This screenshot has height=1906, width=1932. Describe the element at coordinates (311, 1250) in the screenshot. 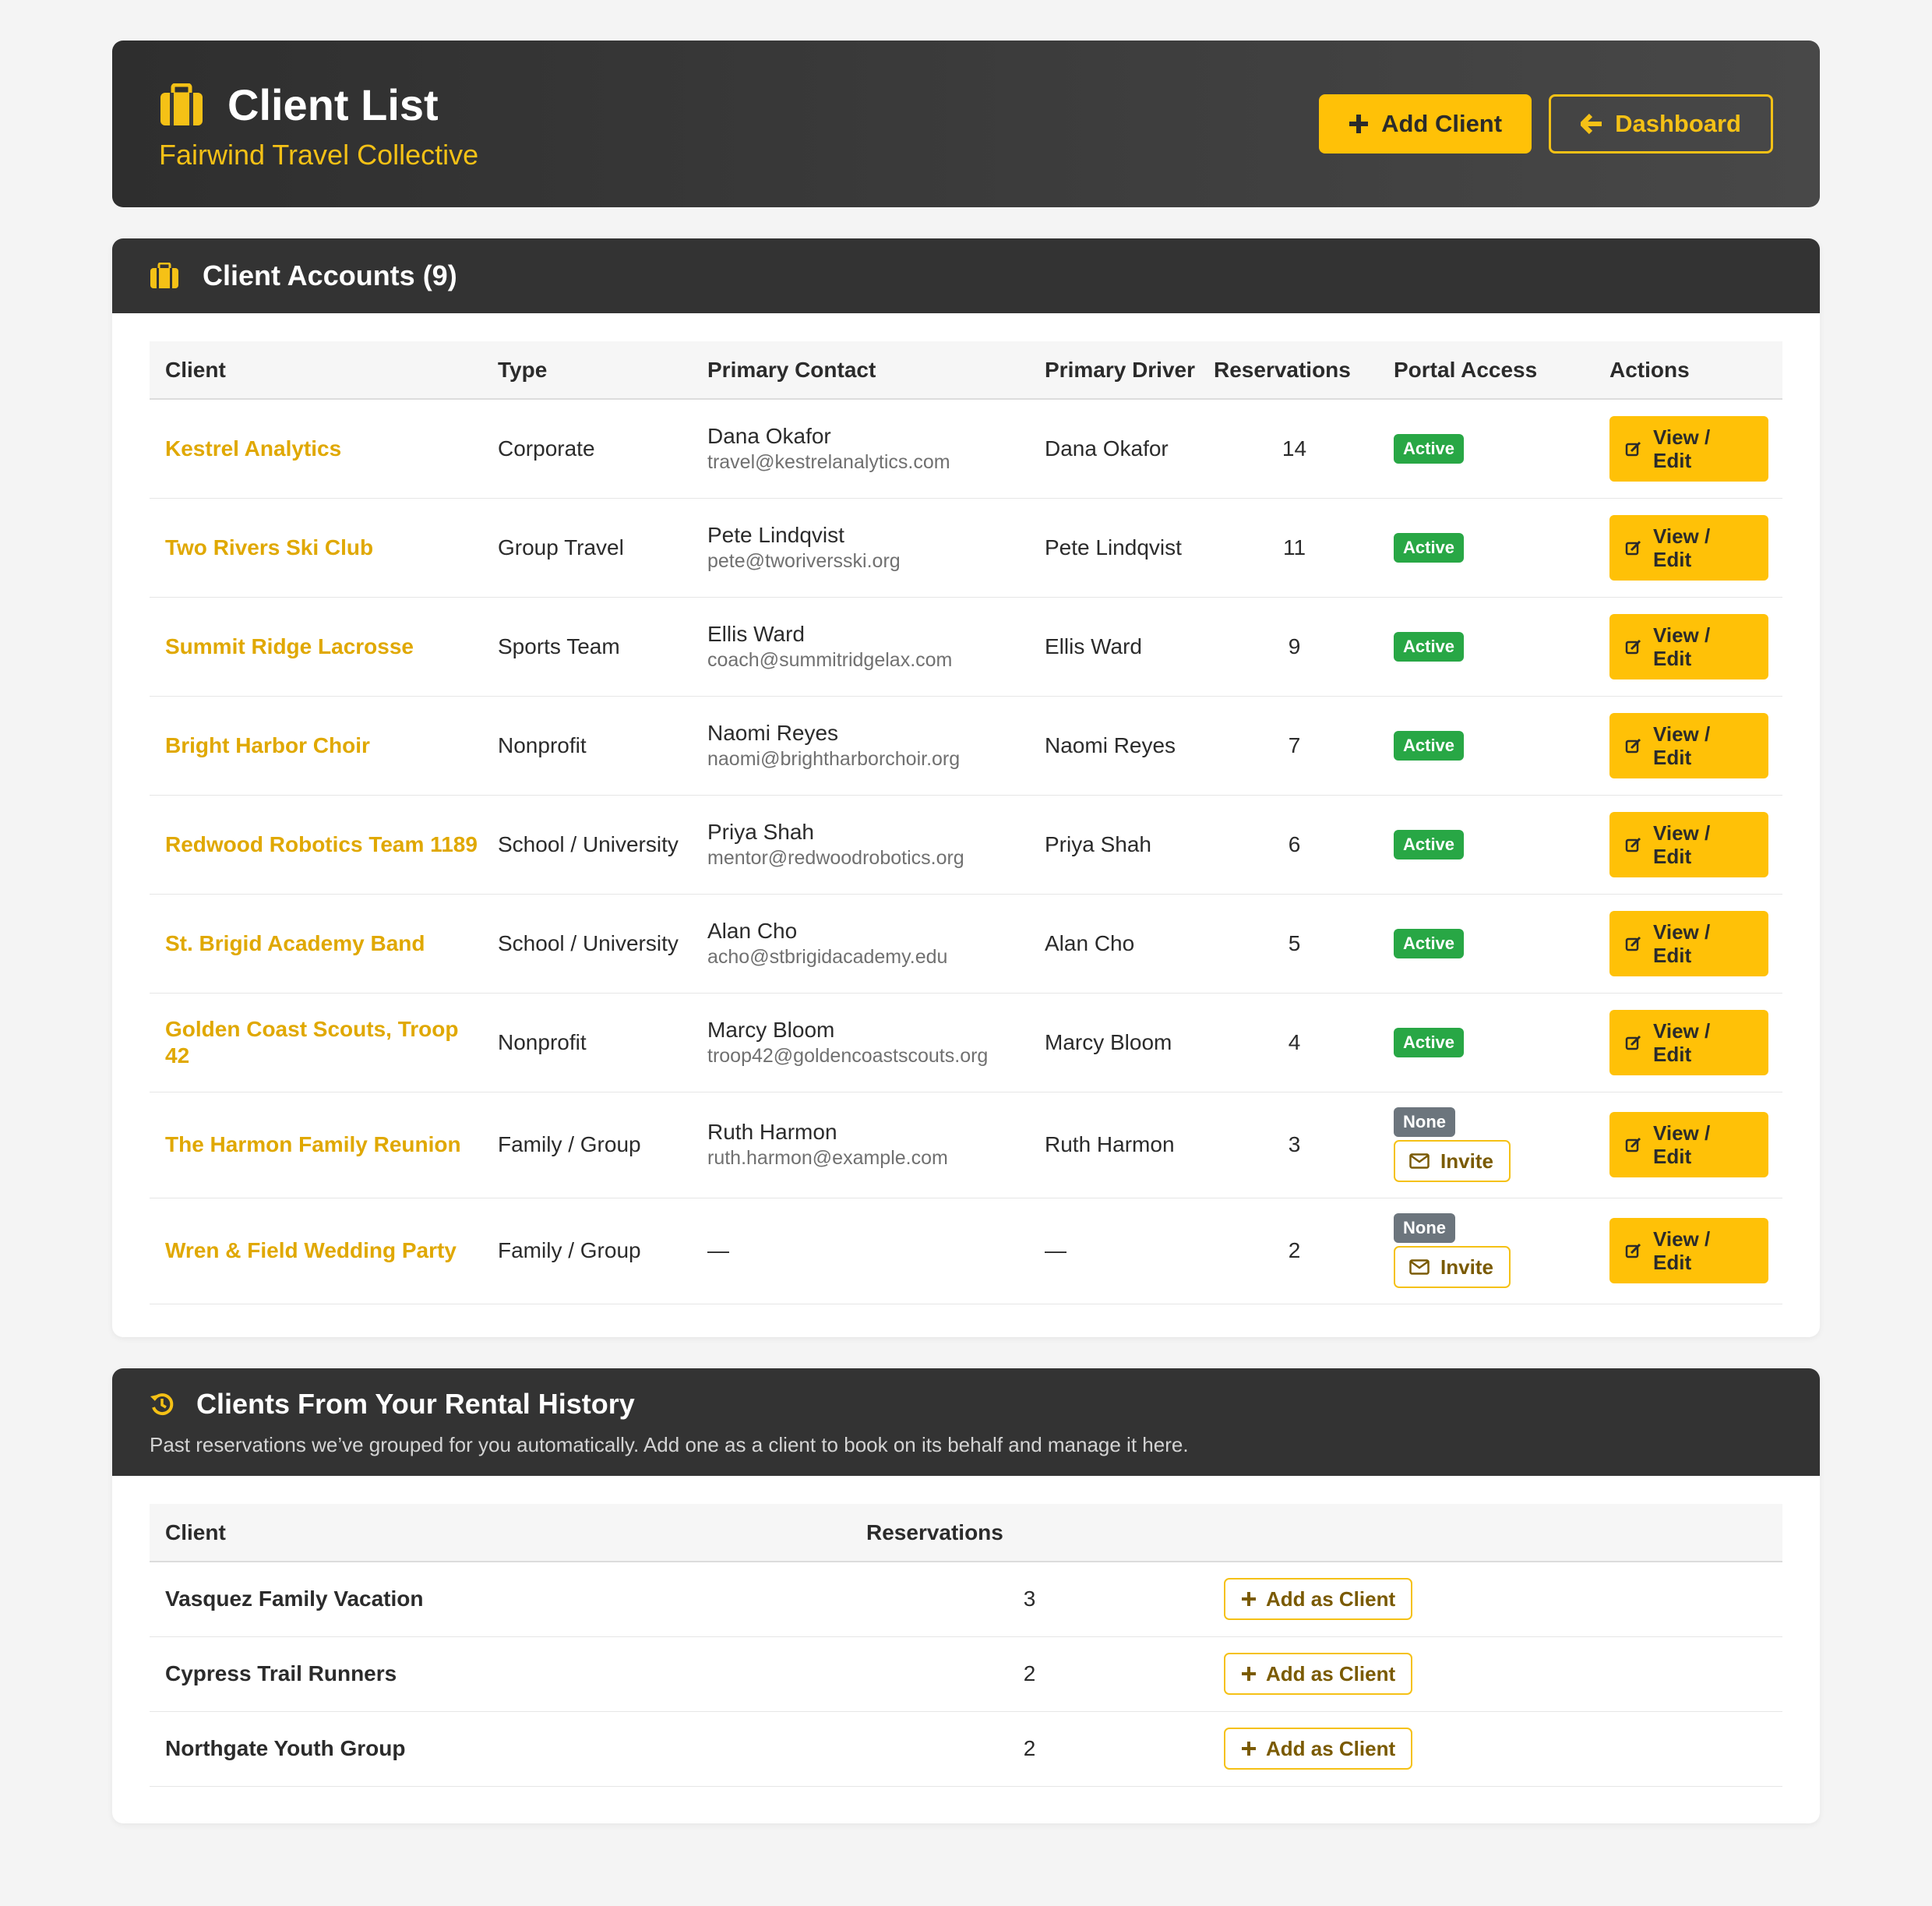

I see `client-name-link: Wren & Field Wedding Party` at that location.